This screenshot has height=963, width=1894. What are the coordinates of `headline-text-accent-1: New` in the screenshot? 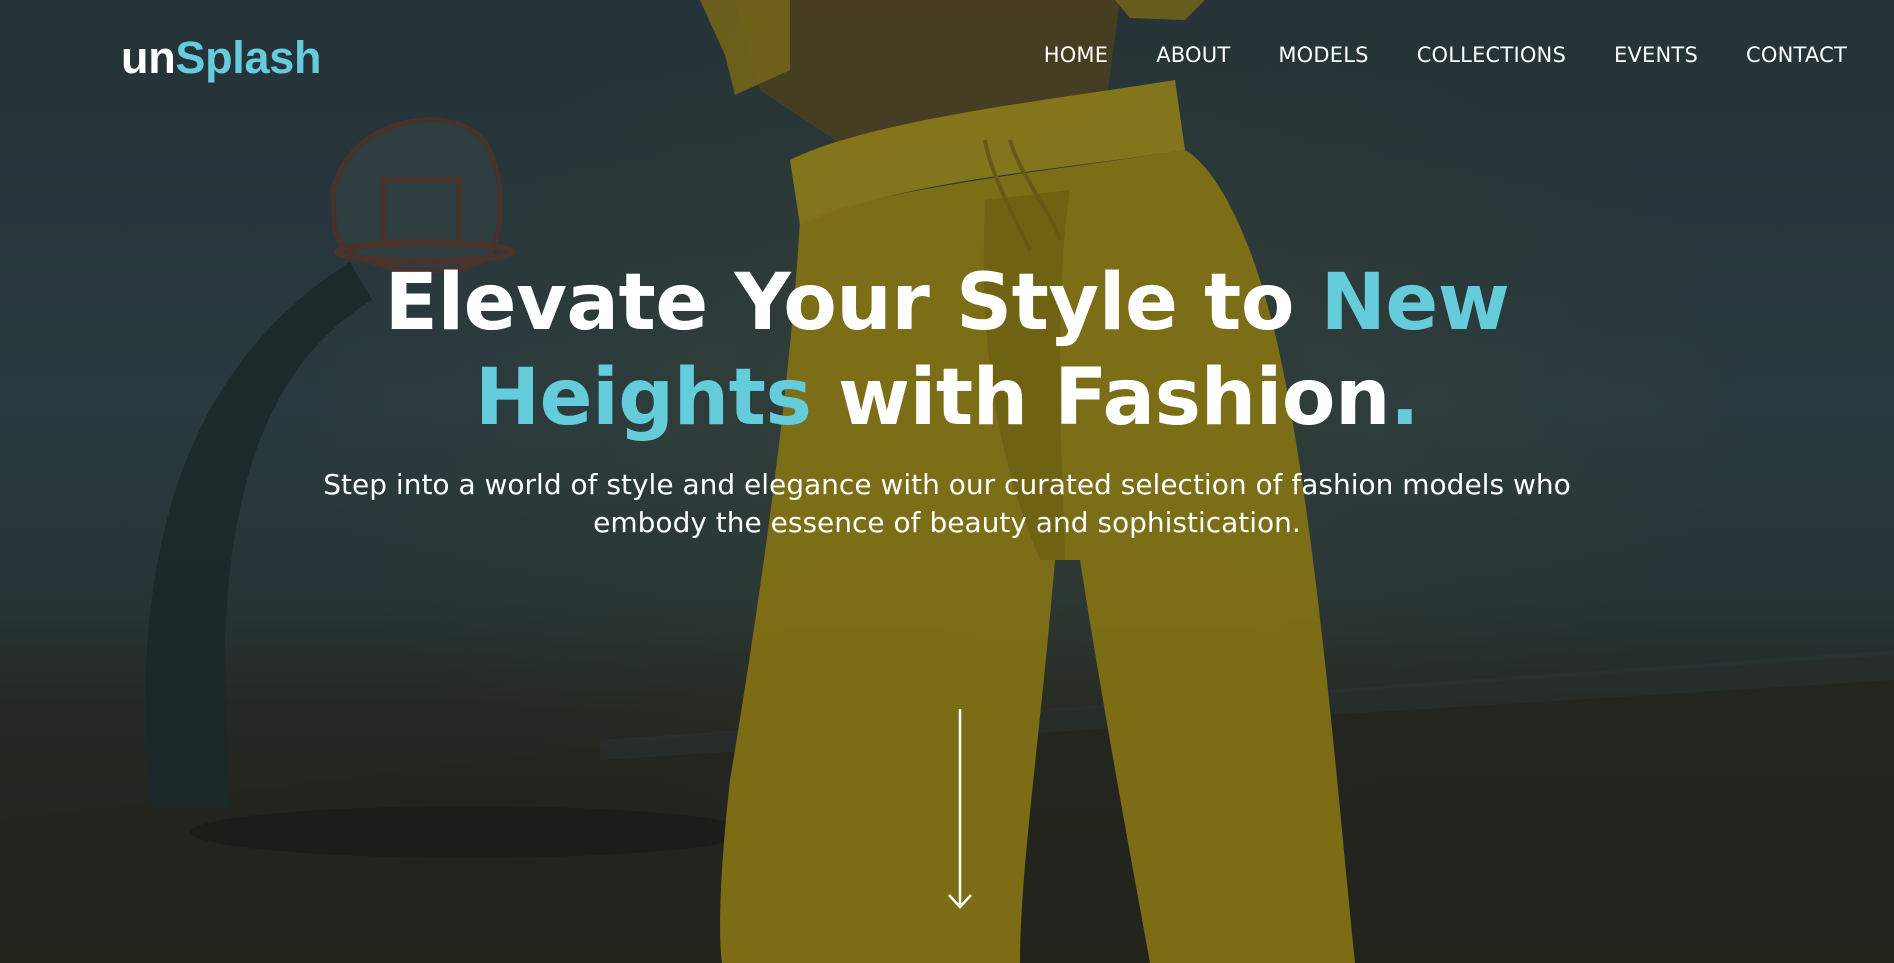 It's located at (1415, 303).